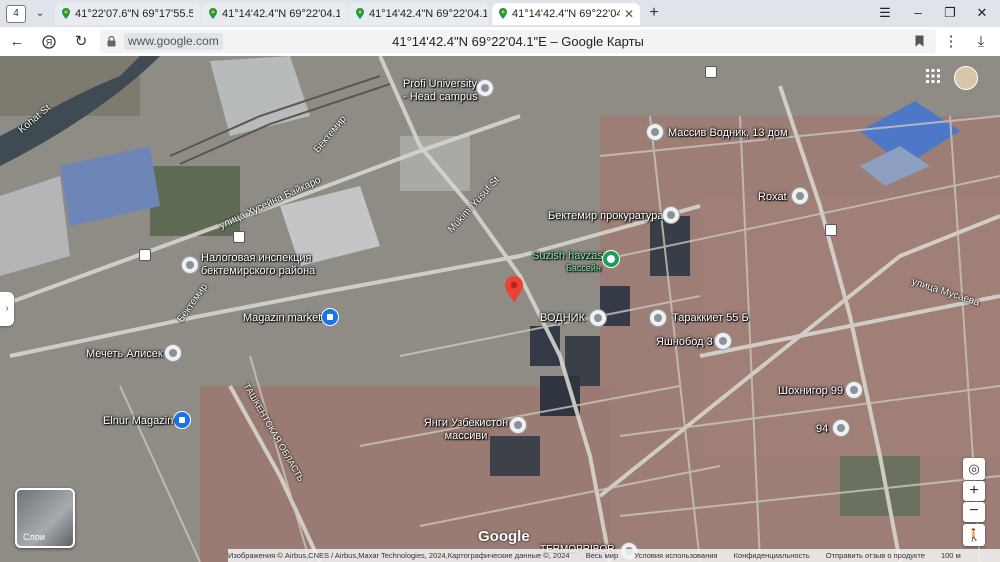  I want to click on download-icon: ⤓, so click(981, 42).